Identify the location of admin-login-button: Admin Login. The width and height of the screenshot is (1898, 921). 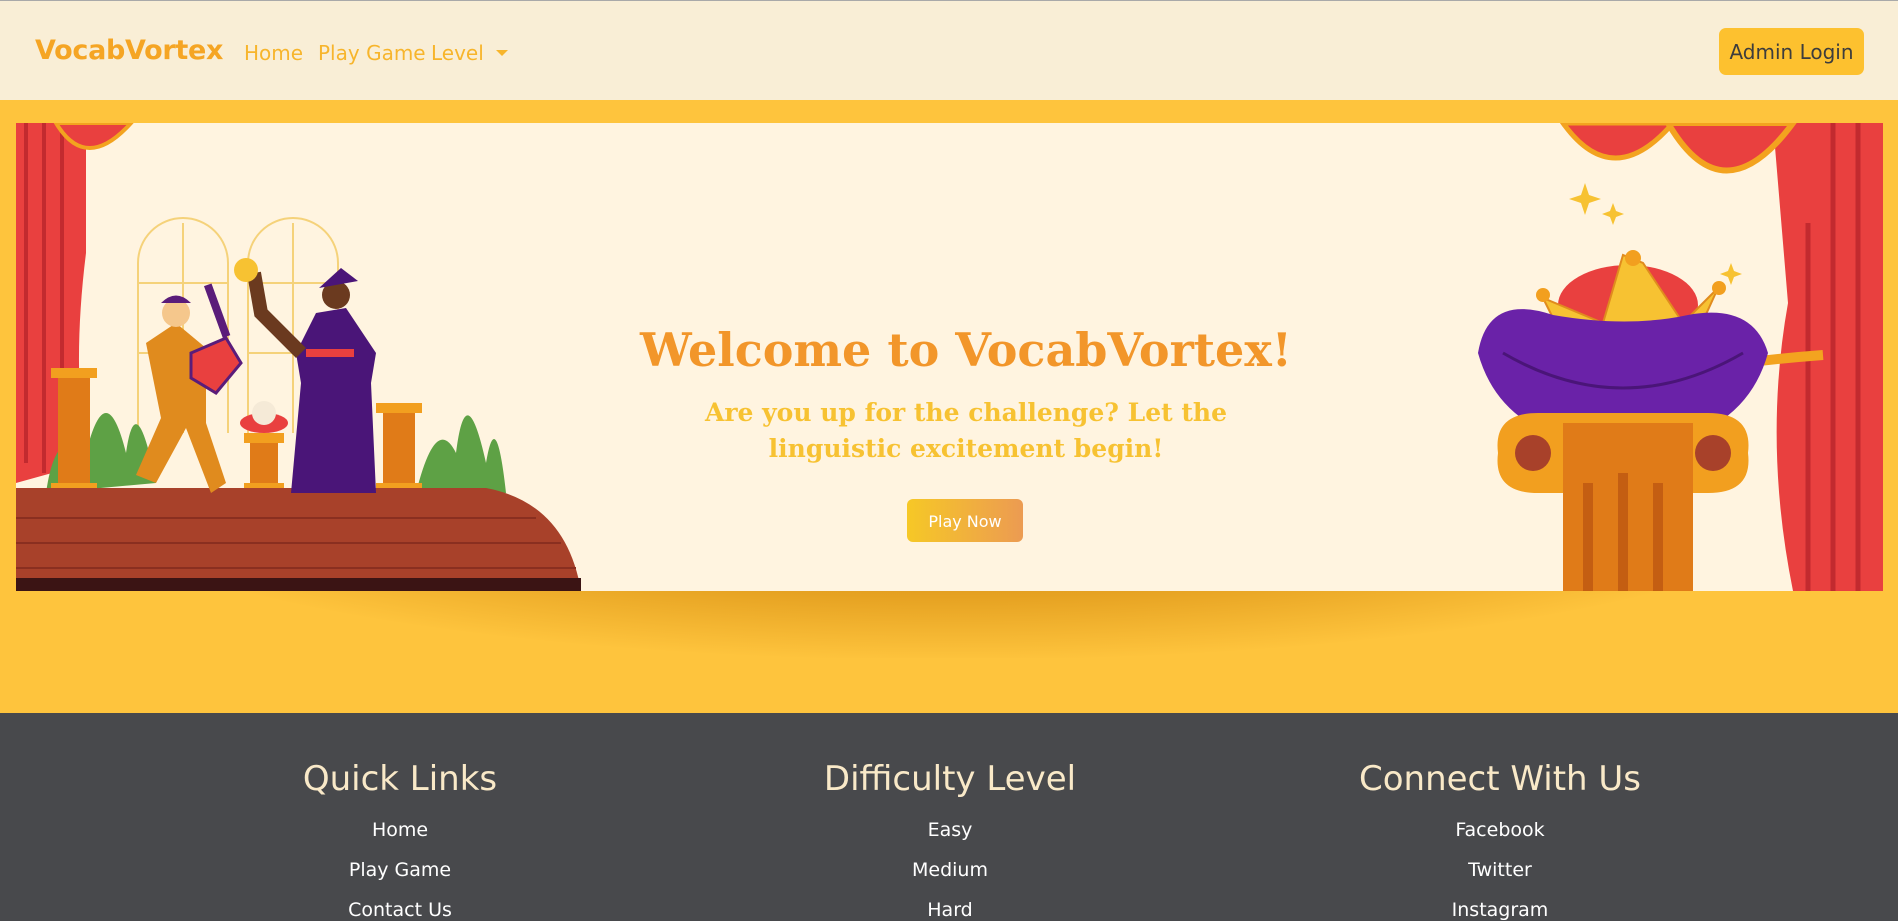
(1791, 51).